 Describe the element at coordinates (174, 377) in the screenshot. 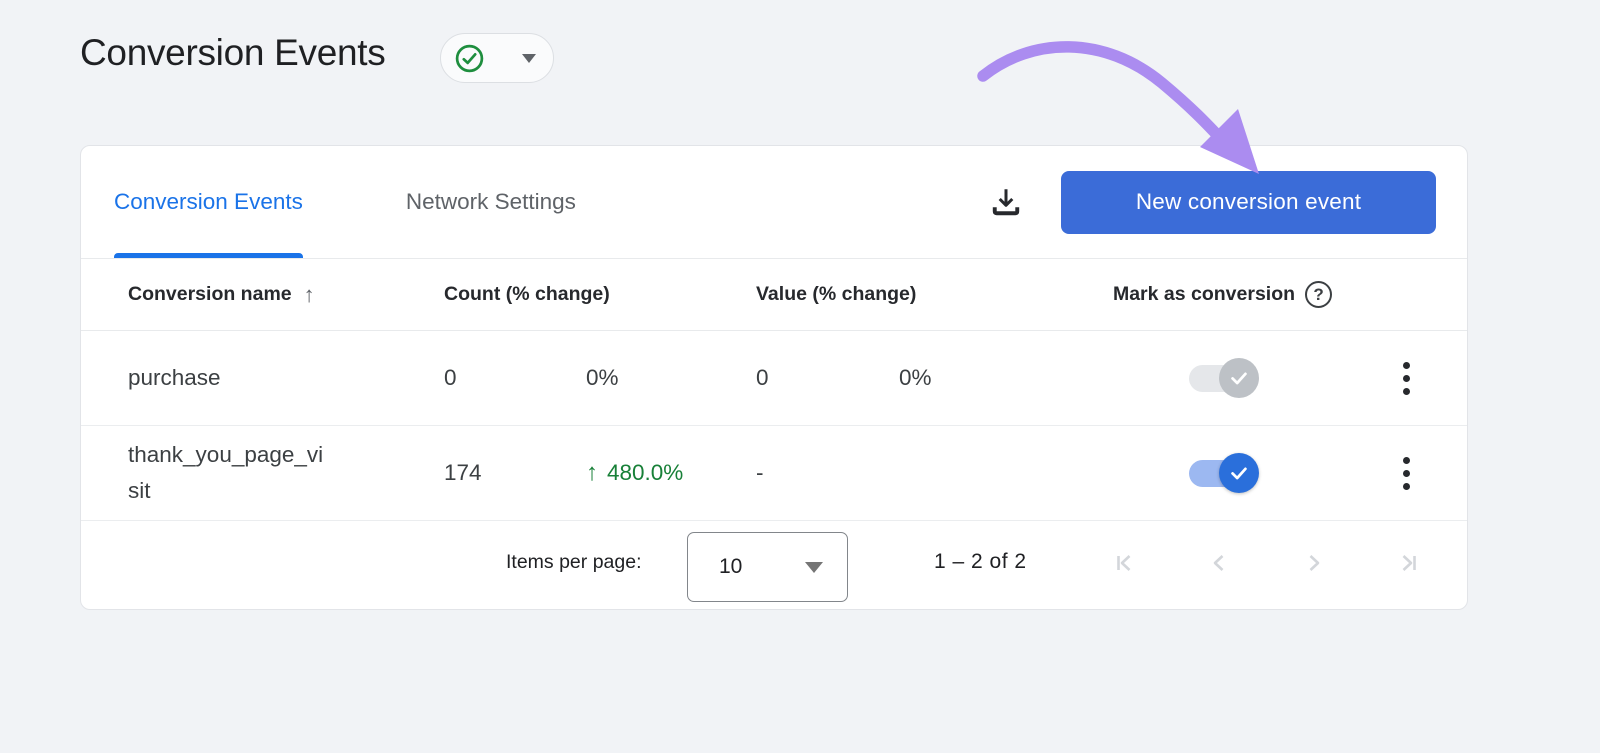

I see `conversion-name-text: purchase` at that location.